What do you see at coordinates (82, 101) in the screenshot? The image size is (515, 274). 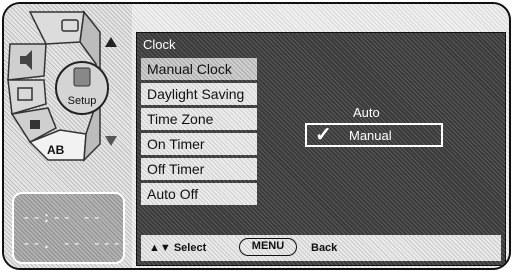 I see `setup-label: Setup` at bounding box center [82, 101].